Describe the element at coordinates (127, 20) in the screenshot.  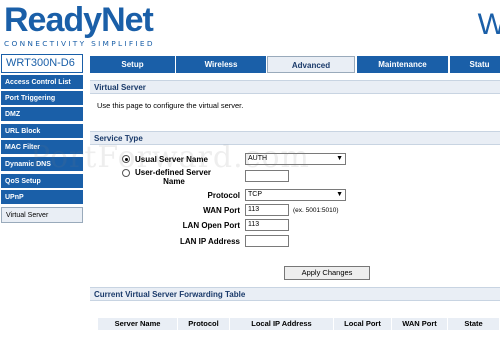
I see `logo-name-part2: Net` at that location.